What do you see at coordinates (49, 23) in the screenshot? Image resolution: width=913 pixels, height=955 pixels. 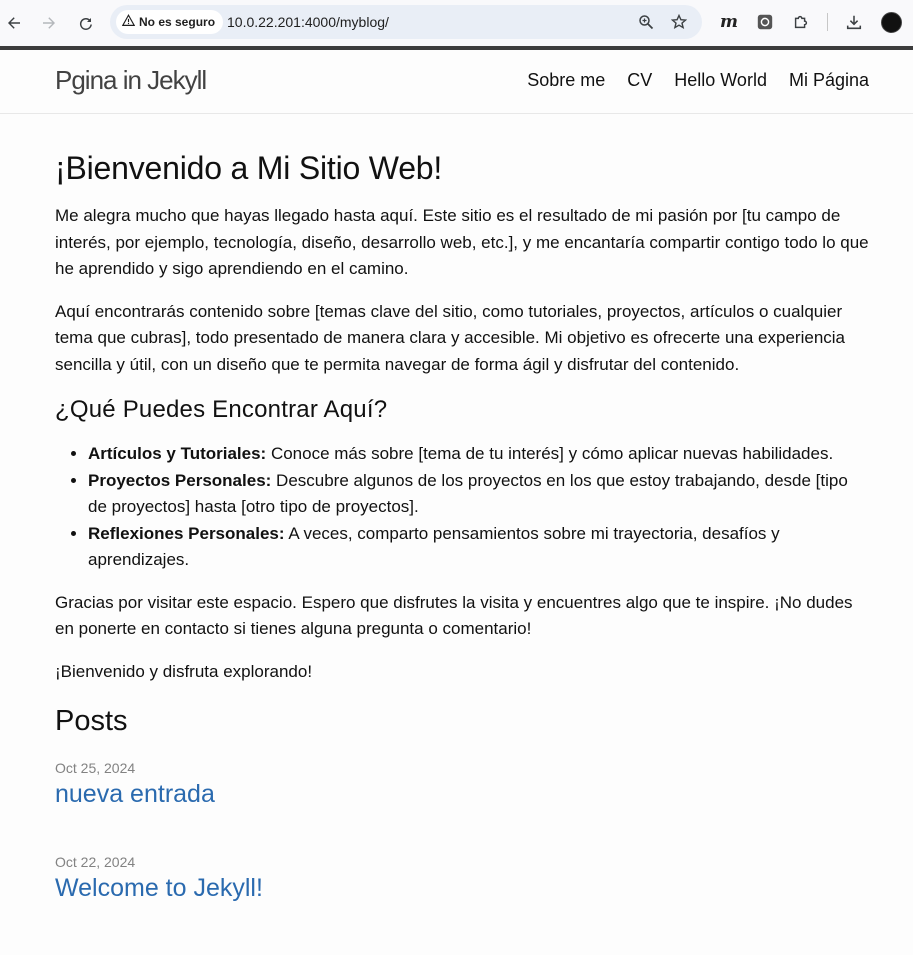 I see `forward-icon` at bounding box center [49, 23].